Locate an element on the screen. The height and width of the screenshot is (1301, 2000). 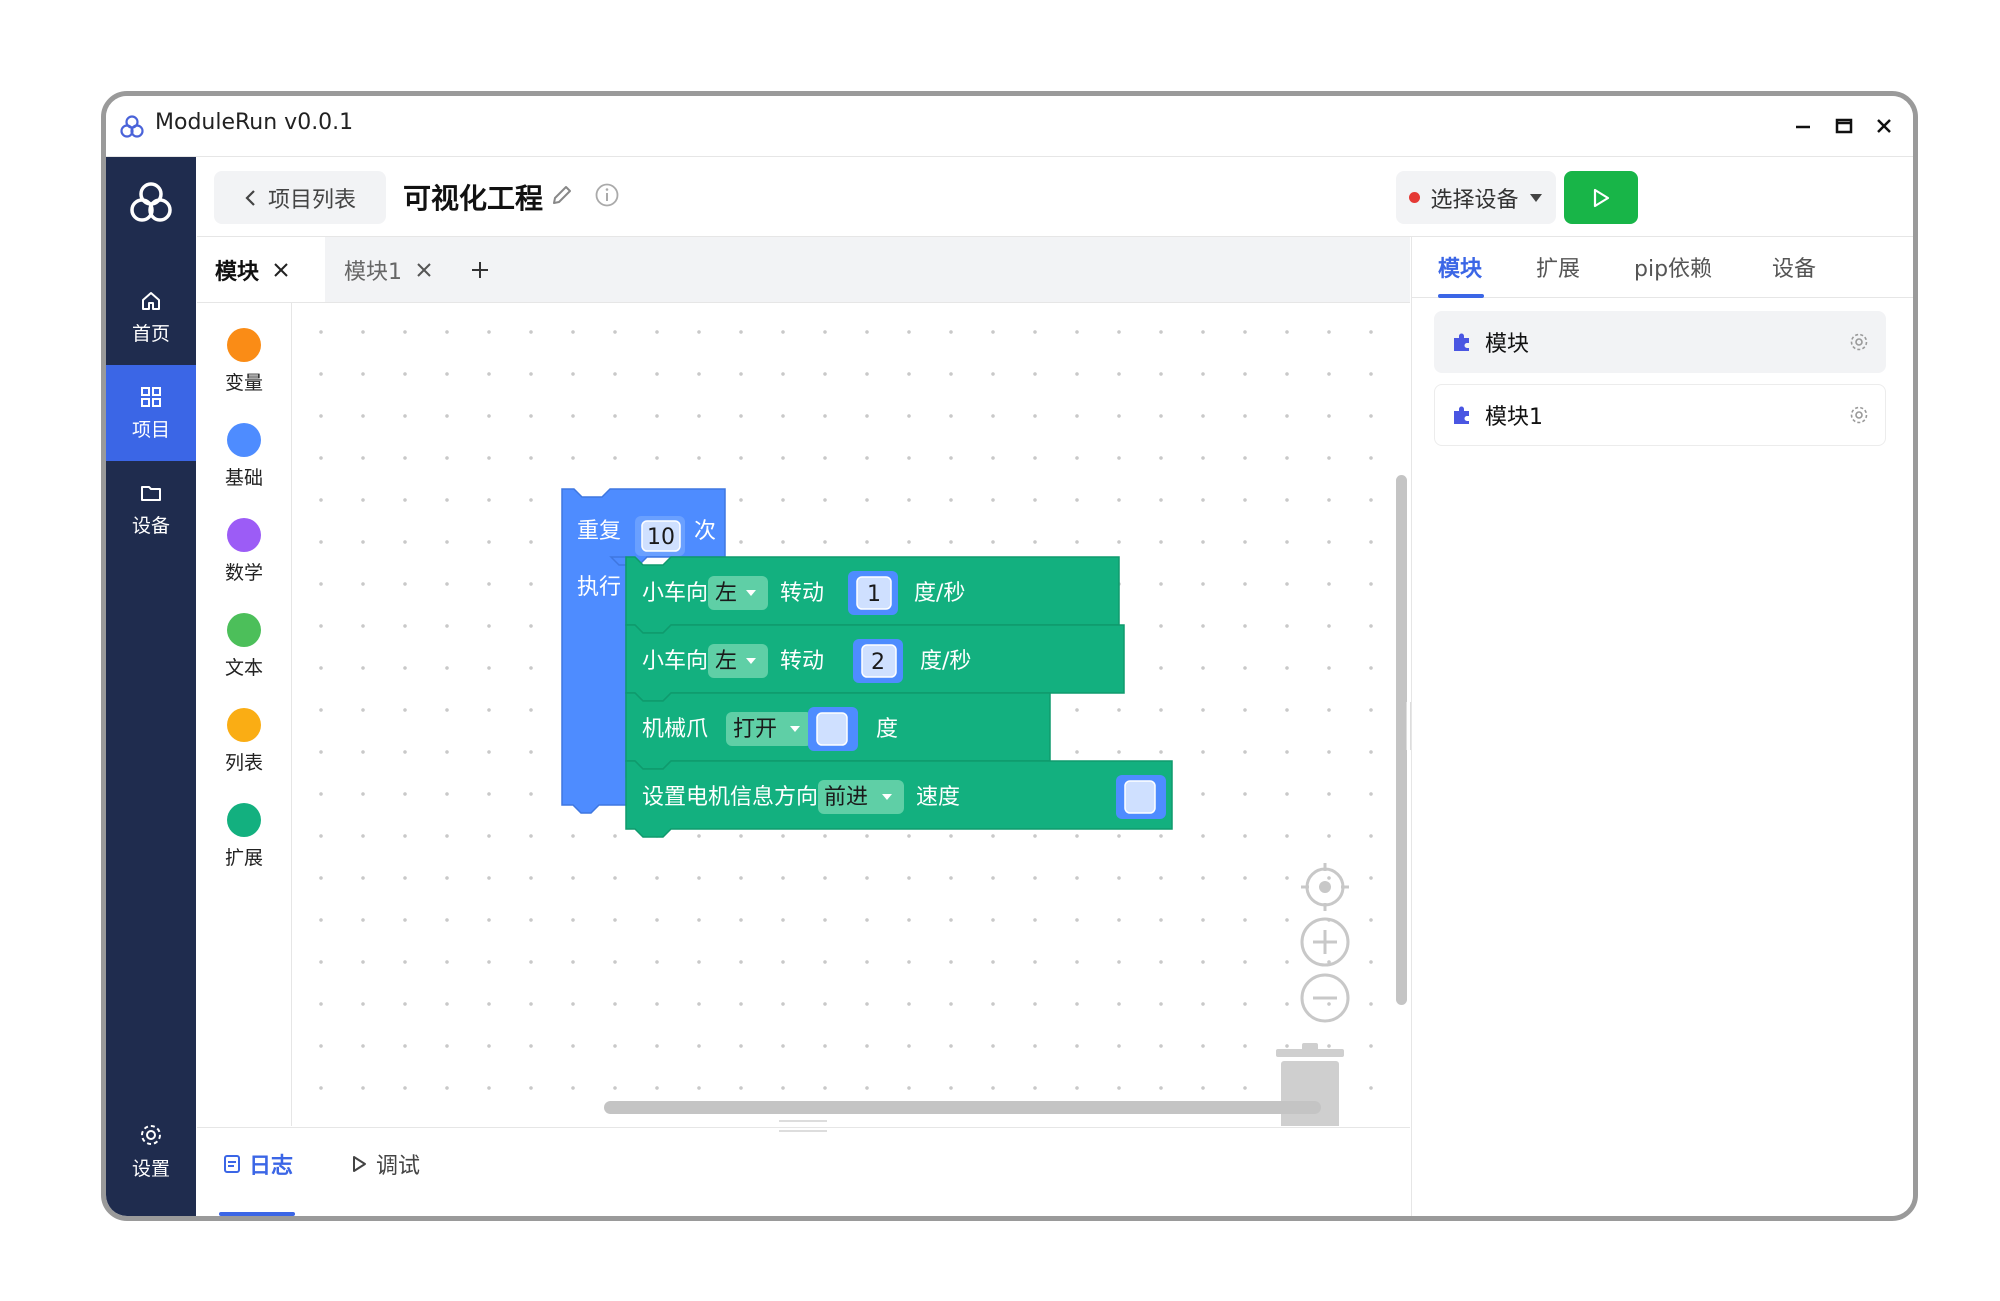
sidebar-item-settings: 设置 is located at coordinates (151, 1151).